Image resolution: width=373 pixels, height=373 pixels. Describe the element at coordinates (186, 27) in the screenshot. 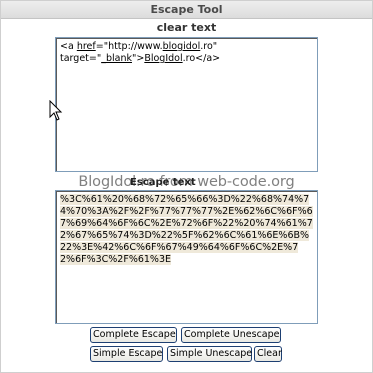

I see `clear-text-label: clear text` at that location.